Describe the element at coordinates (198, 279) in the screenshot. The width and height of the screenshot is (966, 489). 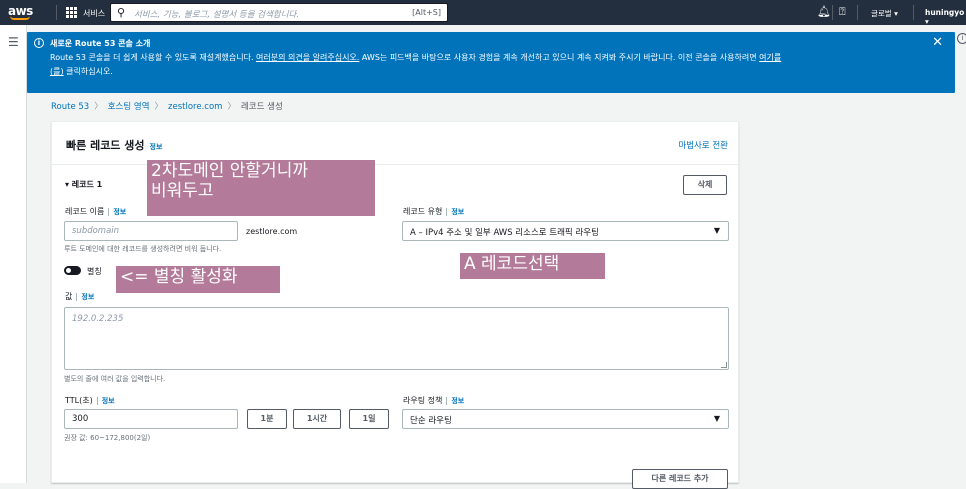
I see `annotation-alias-note: <= 별칭 활성화` at that location.